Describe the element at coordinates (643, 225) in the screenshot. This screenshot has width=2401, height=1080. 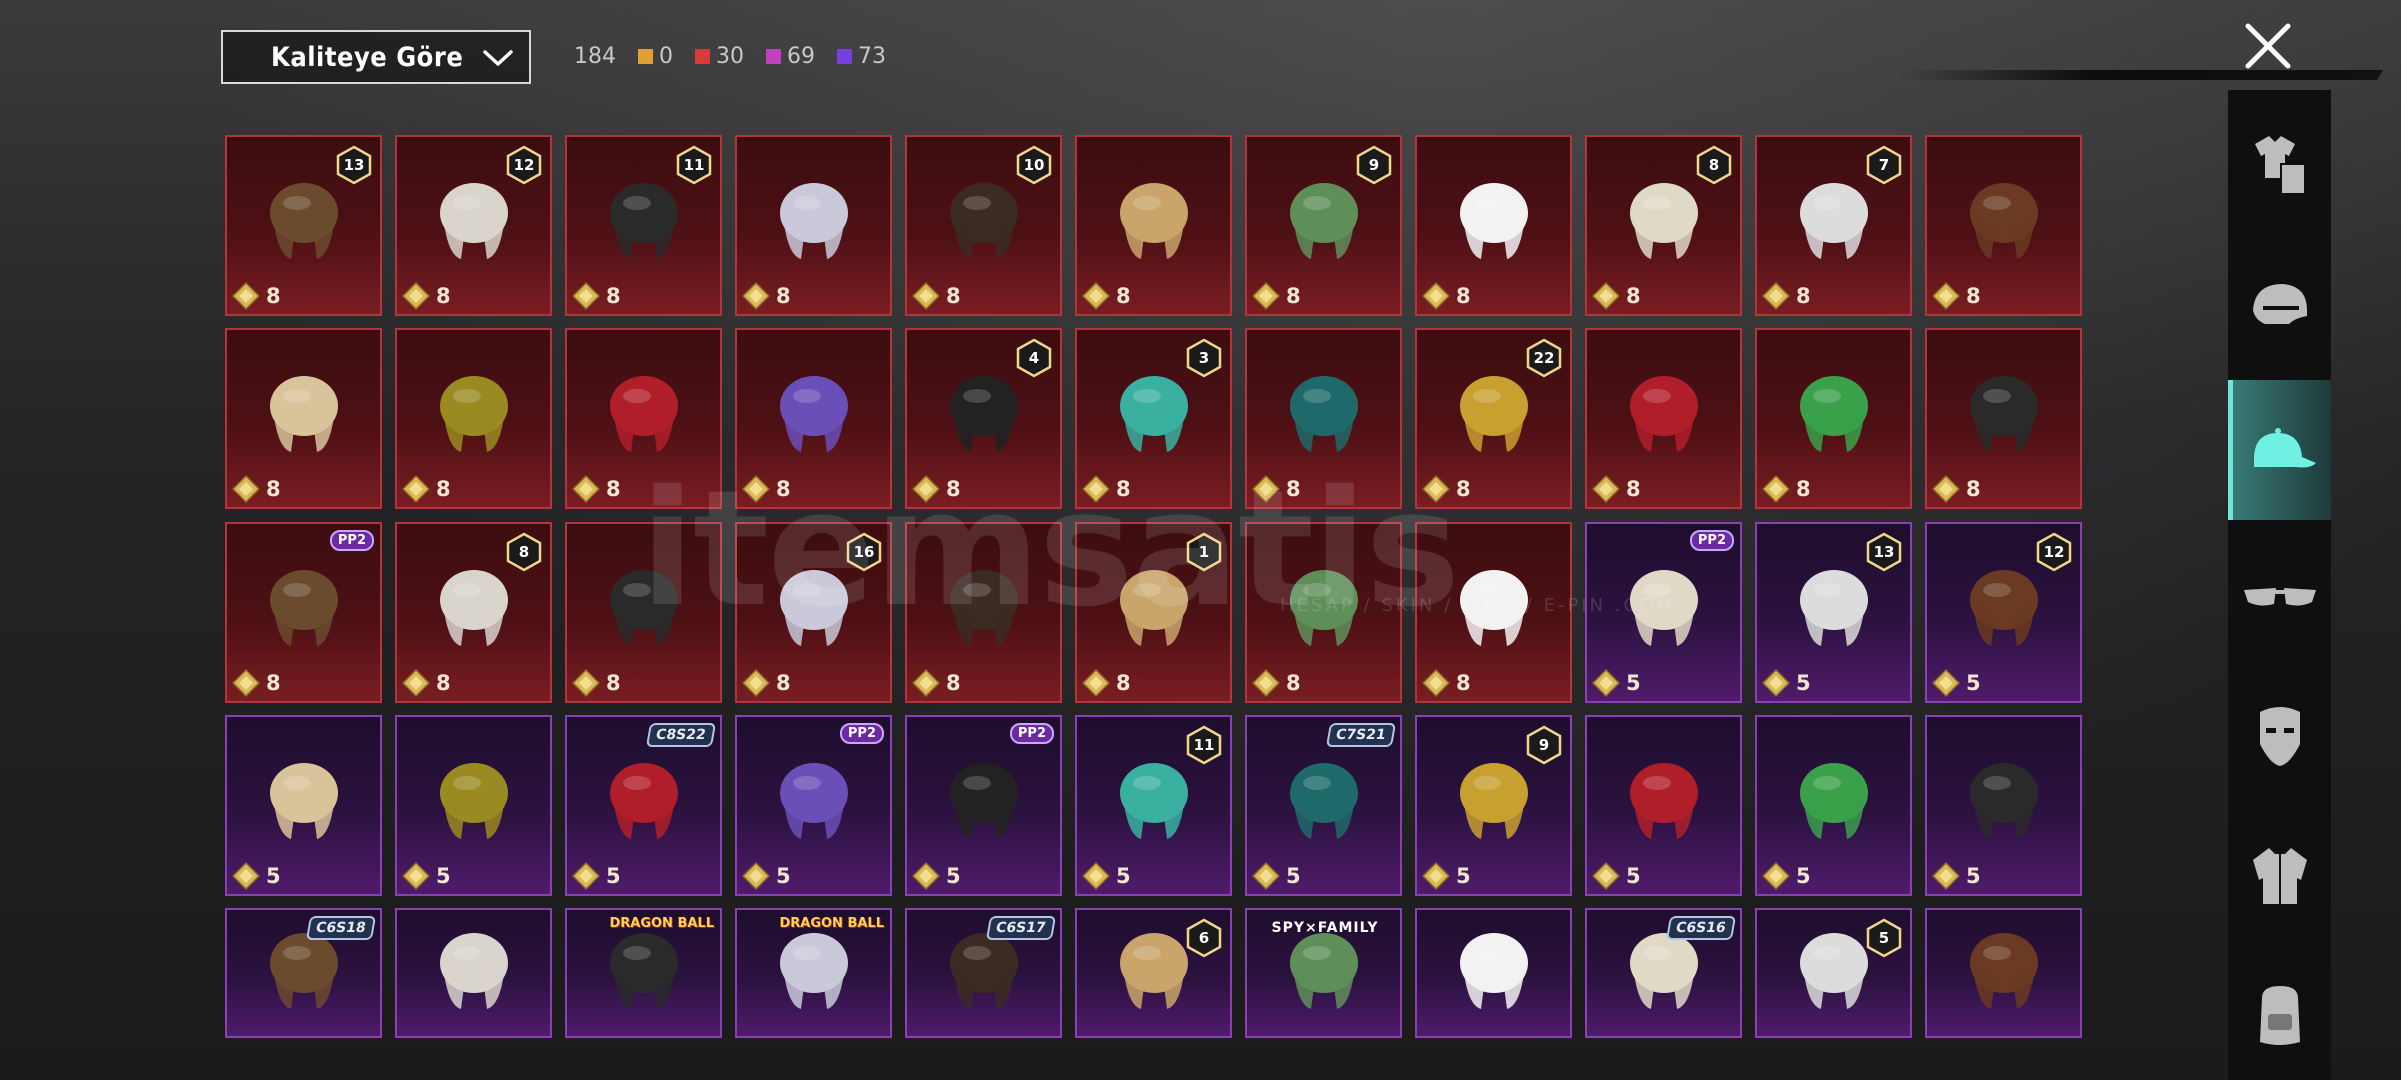
I see `item-card: 11 8` at that location.